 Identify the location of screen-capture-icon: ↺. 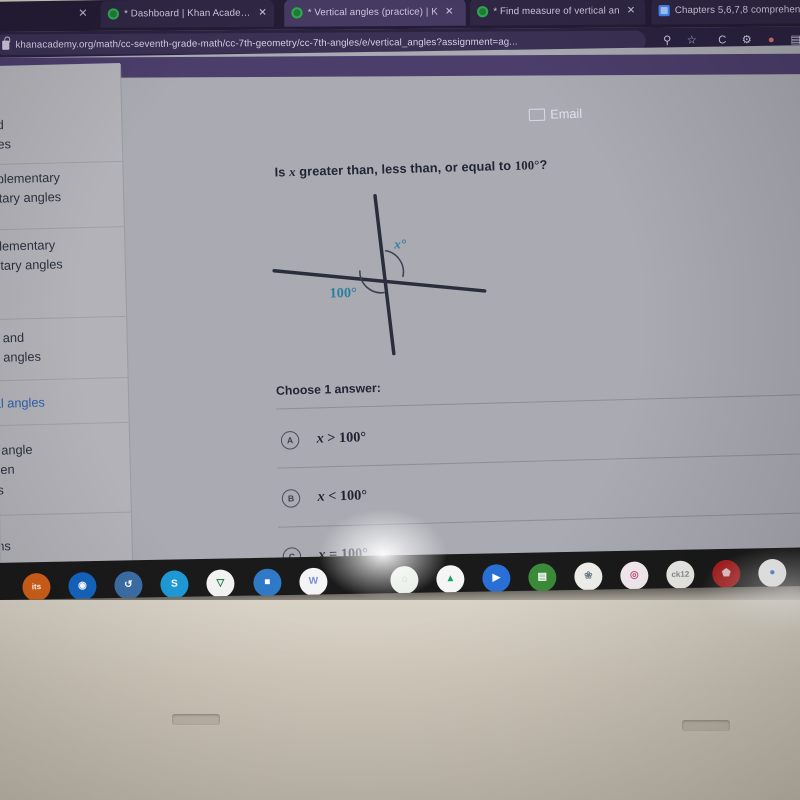
(128, 585).